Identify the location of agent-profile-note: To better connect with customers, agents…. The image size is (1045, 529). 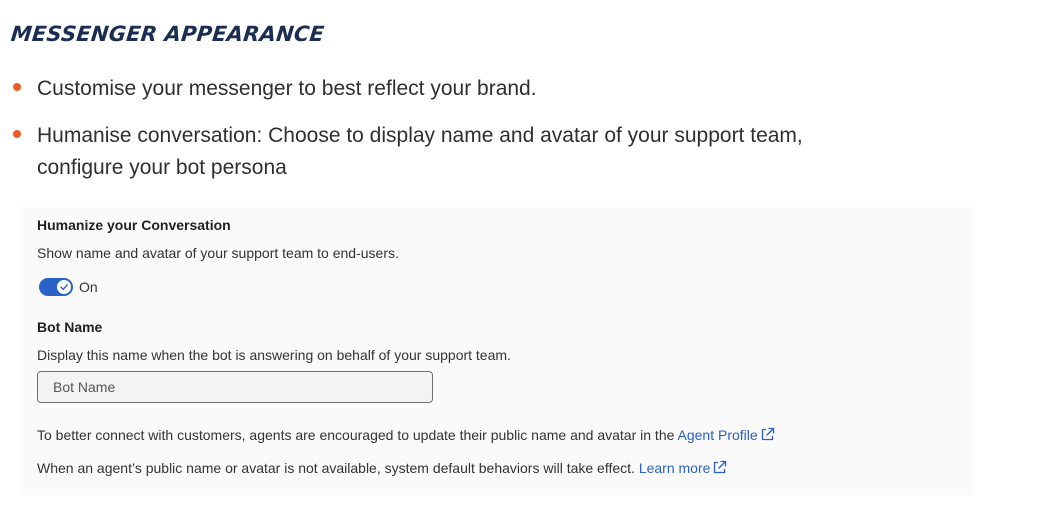
(406, 435).